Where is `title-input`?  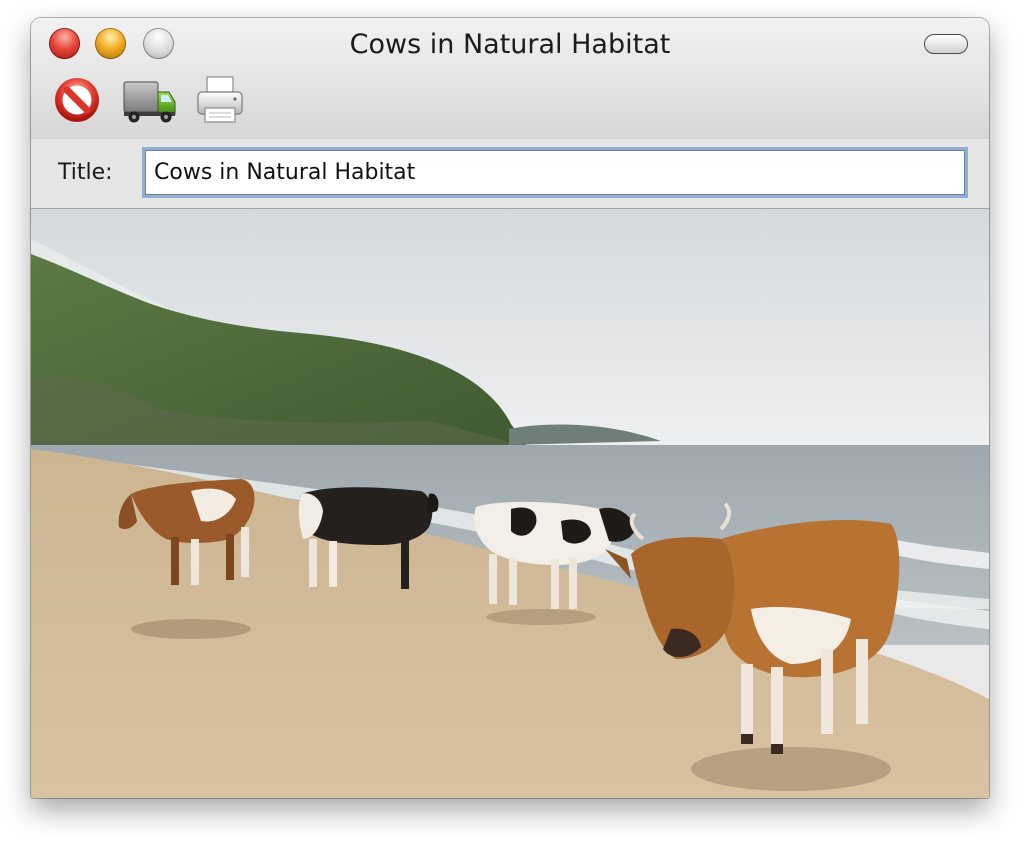
title-input is located at coordinates (555, 172).